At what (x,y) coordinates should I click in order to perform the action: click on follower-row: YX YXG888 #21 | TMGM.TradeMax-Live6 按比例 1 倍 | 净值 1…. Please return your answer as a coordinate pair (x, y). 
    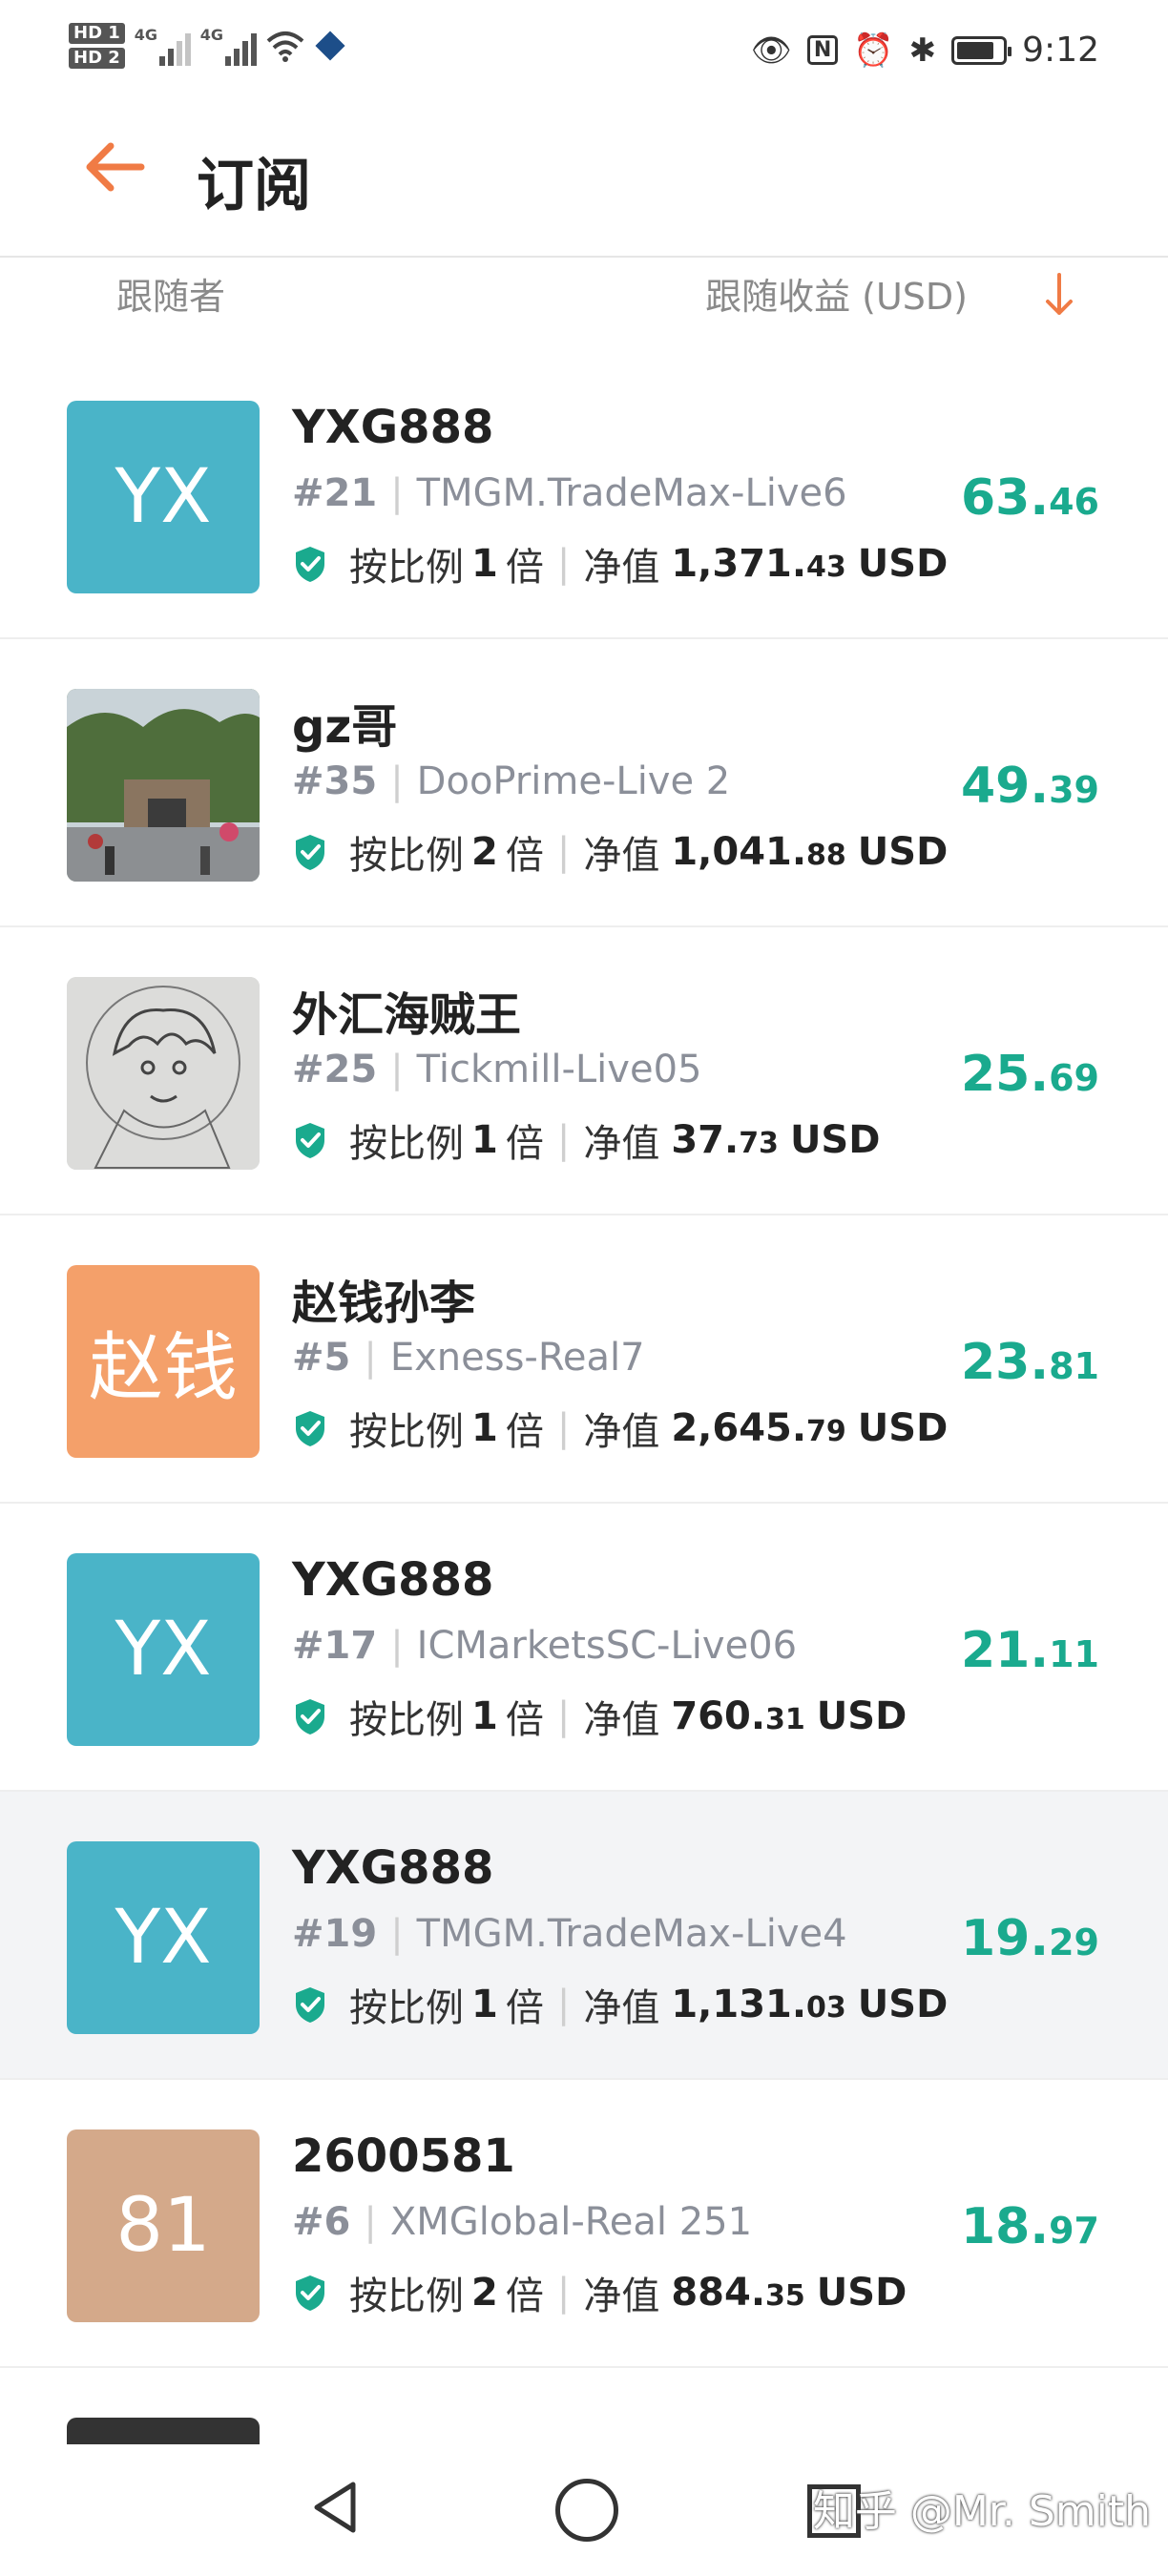
    Looking at the image, I should click on (584, 495).